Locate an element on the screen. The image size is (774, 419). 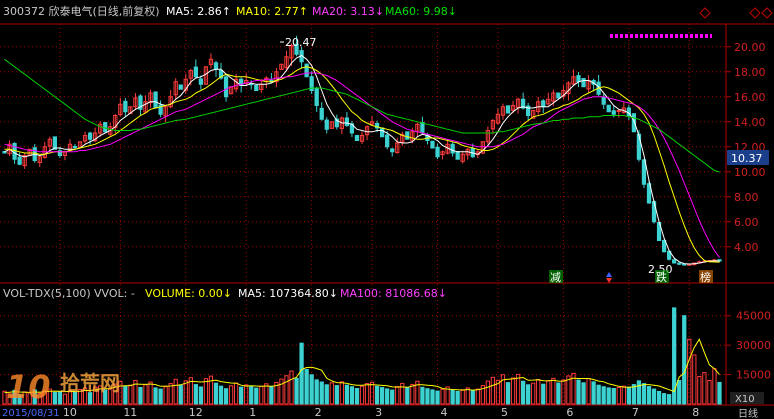
volume-ma5-legend: MA5: 107364.80↓ is located at coordinates (288, 293).